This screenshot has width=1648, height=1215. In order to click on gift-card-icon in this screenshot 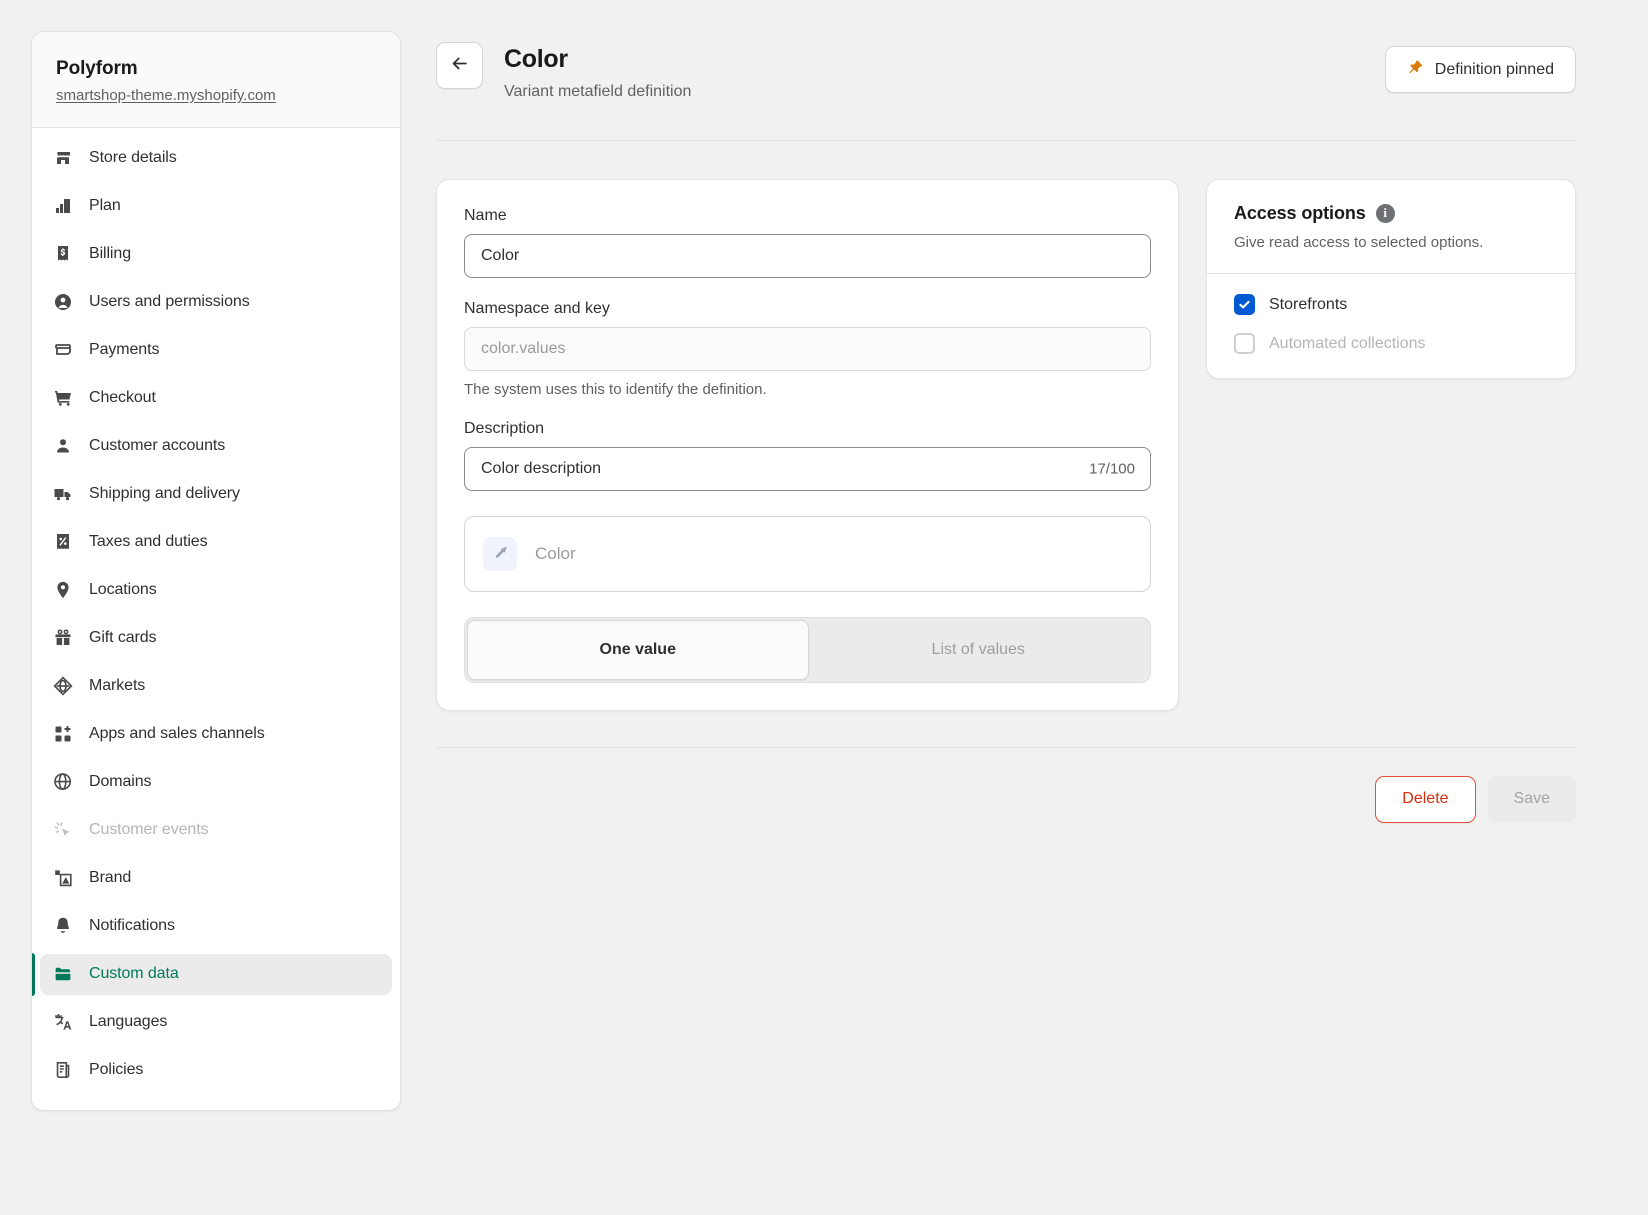, I will do `click(63, 638)`.